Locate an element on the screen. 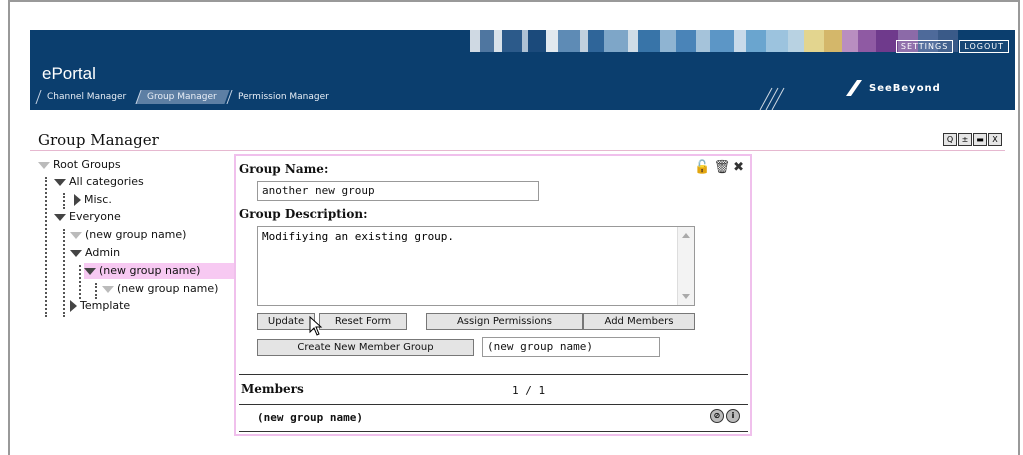 The width and height of the screenshot is (1023, 455). mouse-cursor-icon is located at coordinates (316, 326).